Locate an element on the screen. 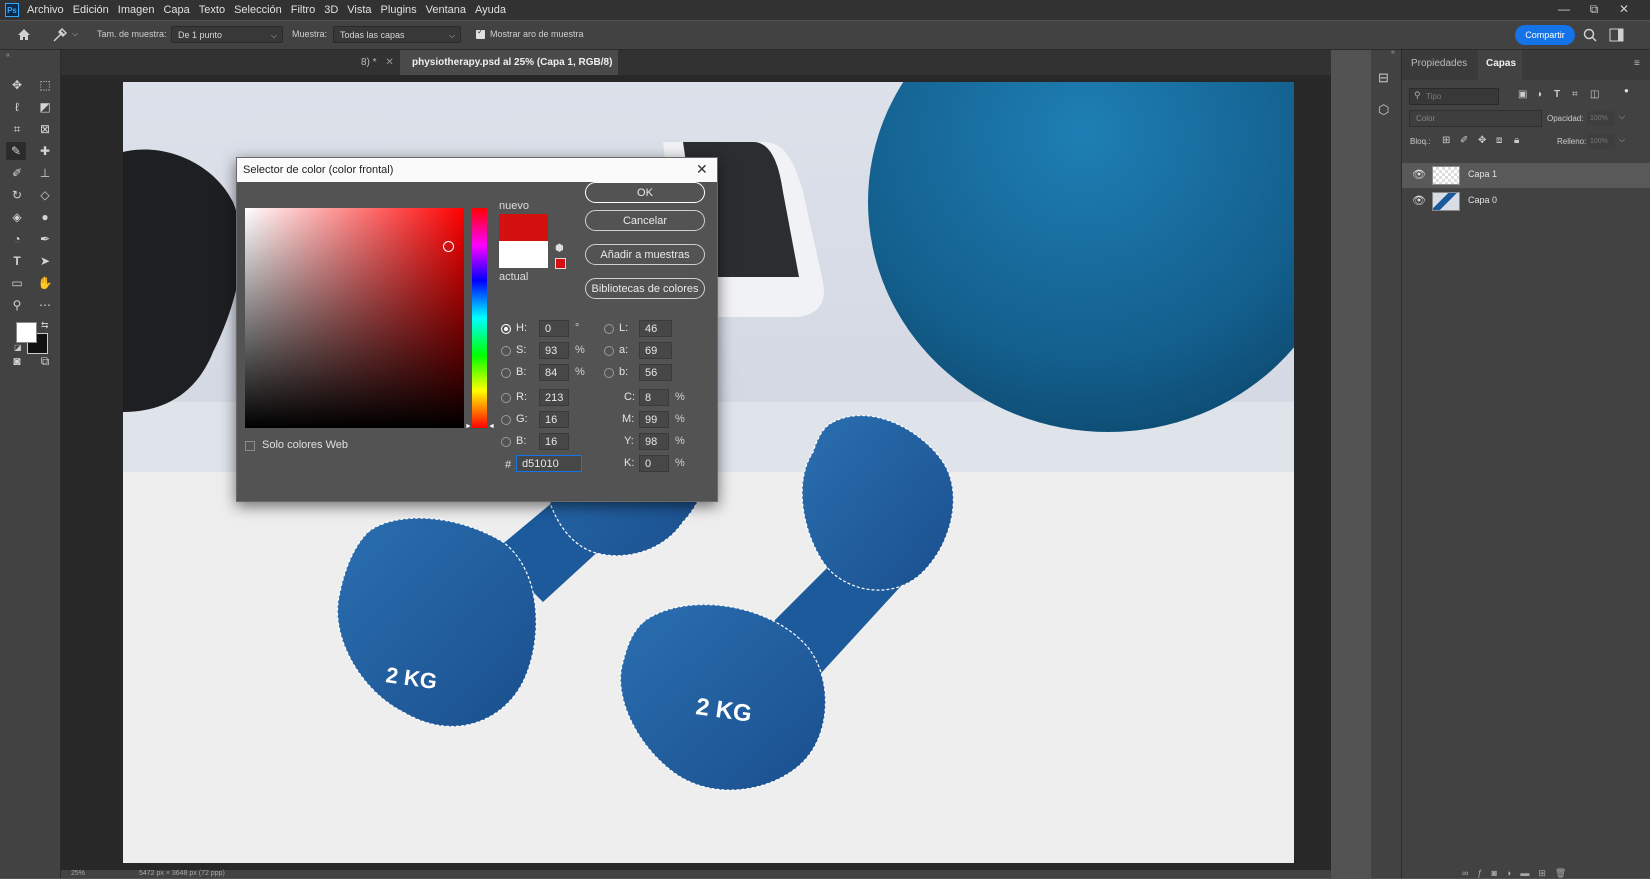 The height and width of the screenshot is (879, 1650). filter-toggle-icon: ● is located at coordinates (1626, 90).